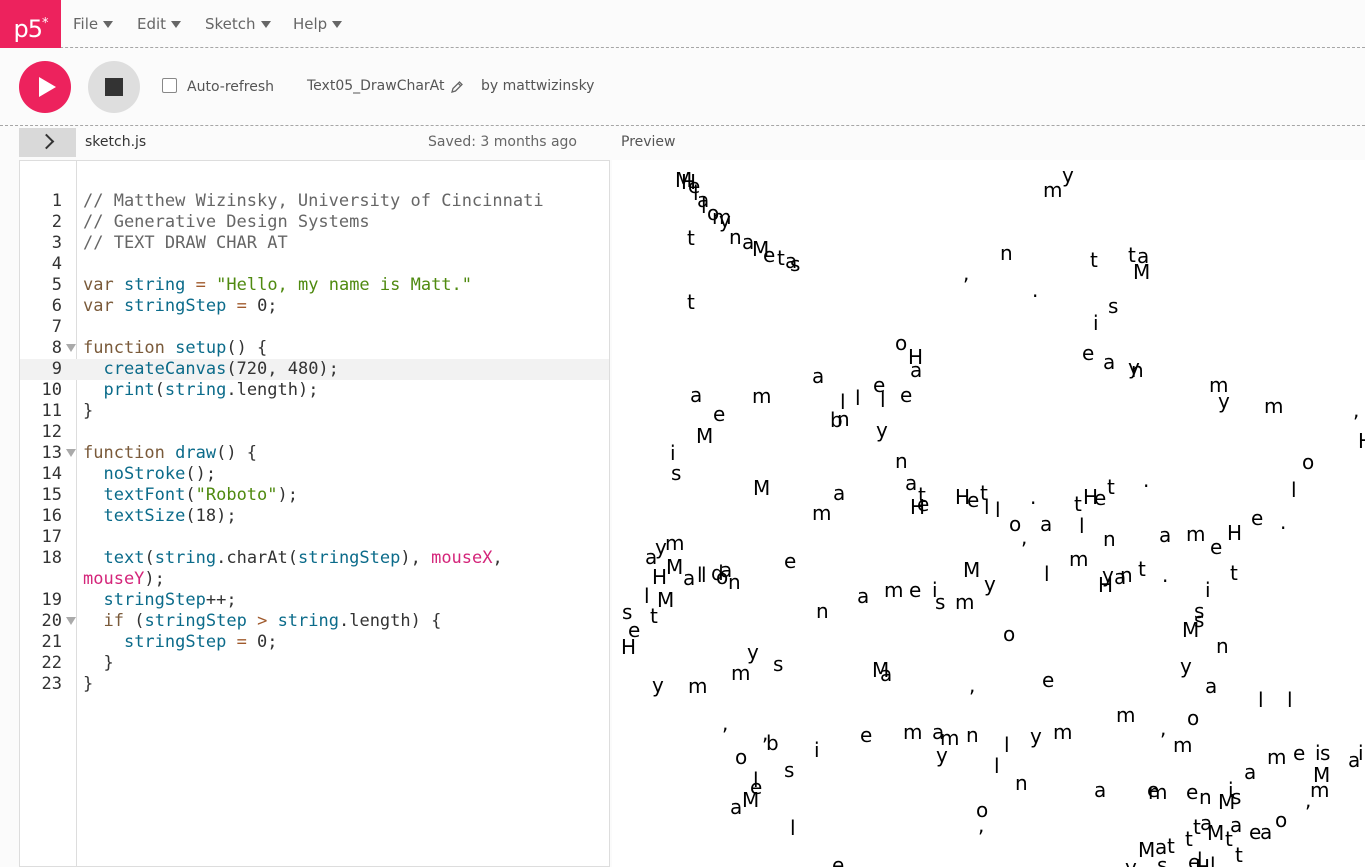 This screenshot has width=1365, height=867. What do you see at coordinates (152, 24) in the screenshot?
I see `menu-edit-label: Edit` at bounding box center [152, 24].